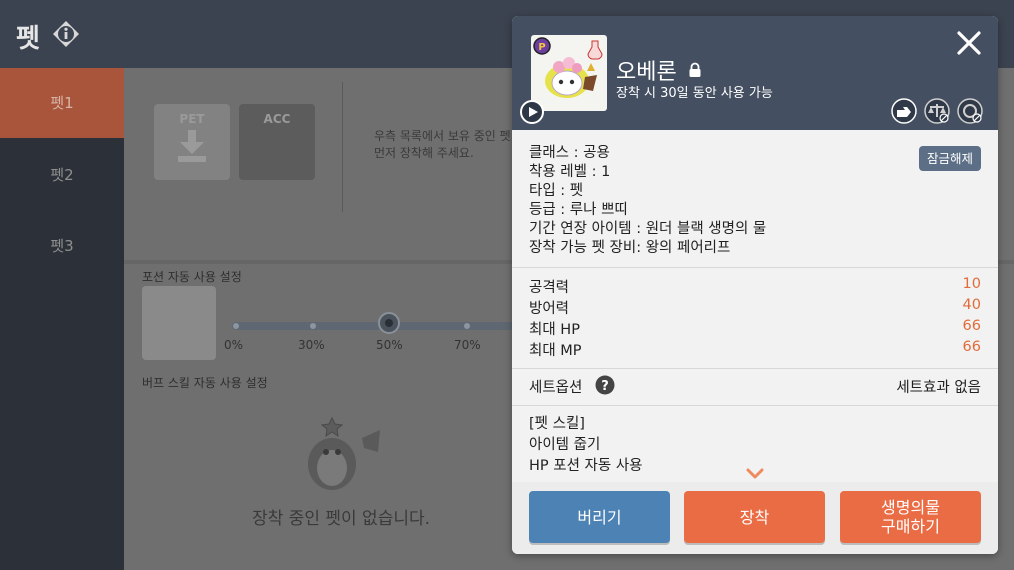 The height and width of the screenshot is (570, 1014). What do you see at coordinates (755, 386) in the screenshot?
I see `set-option-row: 세트옵션 ? 세트효과 없음` at bounding box center [755, 386].